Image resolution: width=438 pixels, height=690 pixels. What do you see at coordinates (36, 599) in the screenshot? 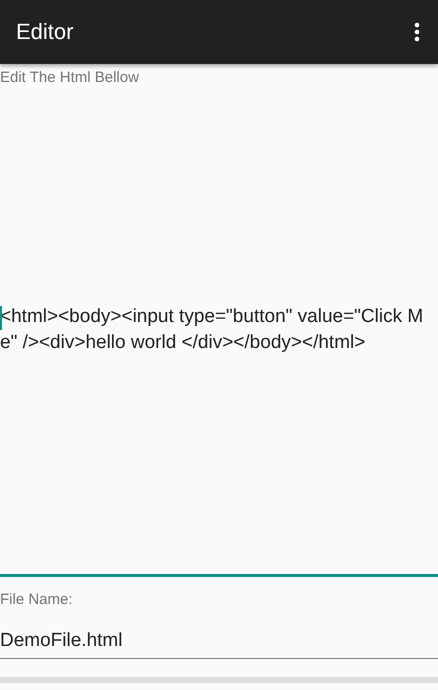
I see `file-name-label: File Name:` at bounding box center [36, 599].